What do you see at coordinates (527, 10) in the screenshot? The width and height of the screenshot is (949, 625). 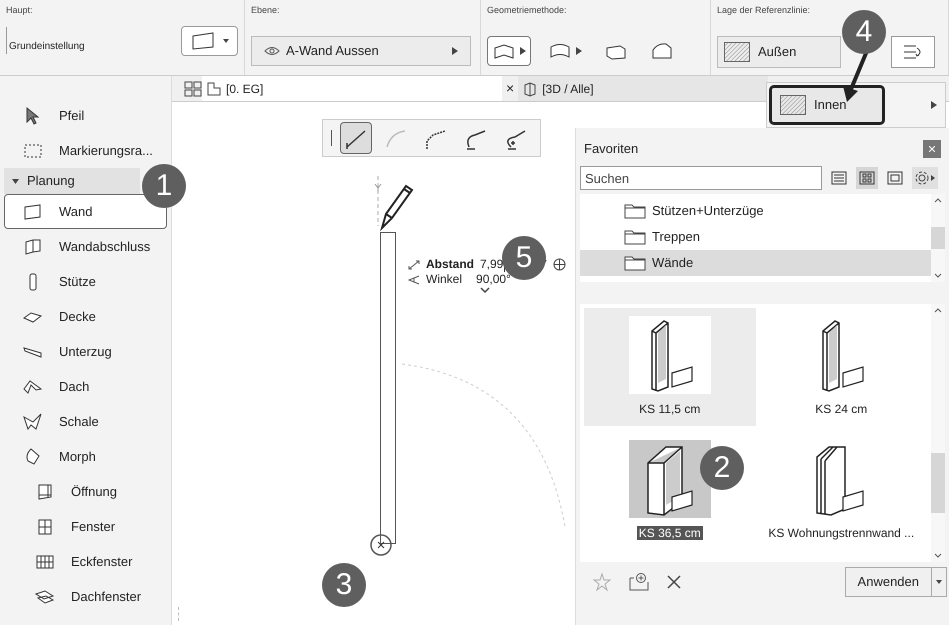 I see `group-label: Geometriemethode:` at bounding box center [527, 10].